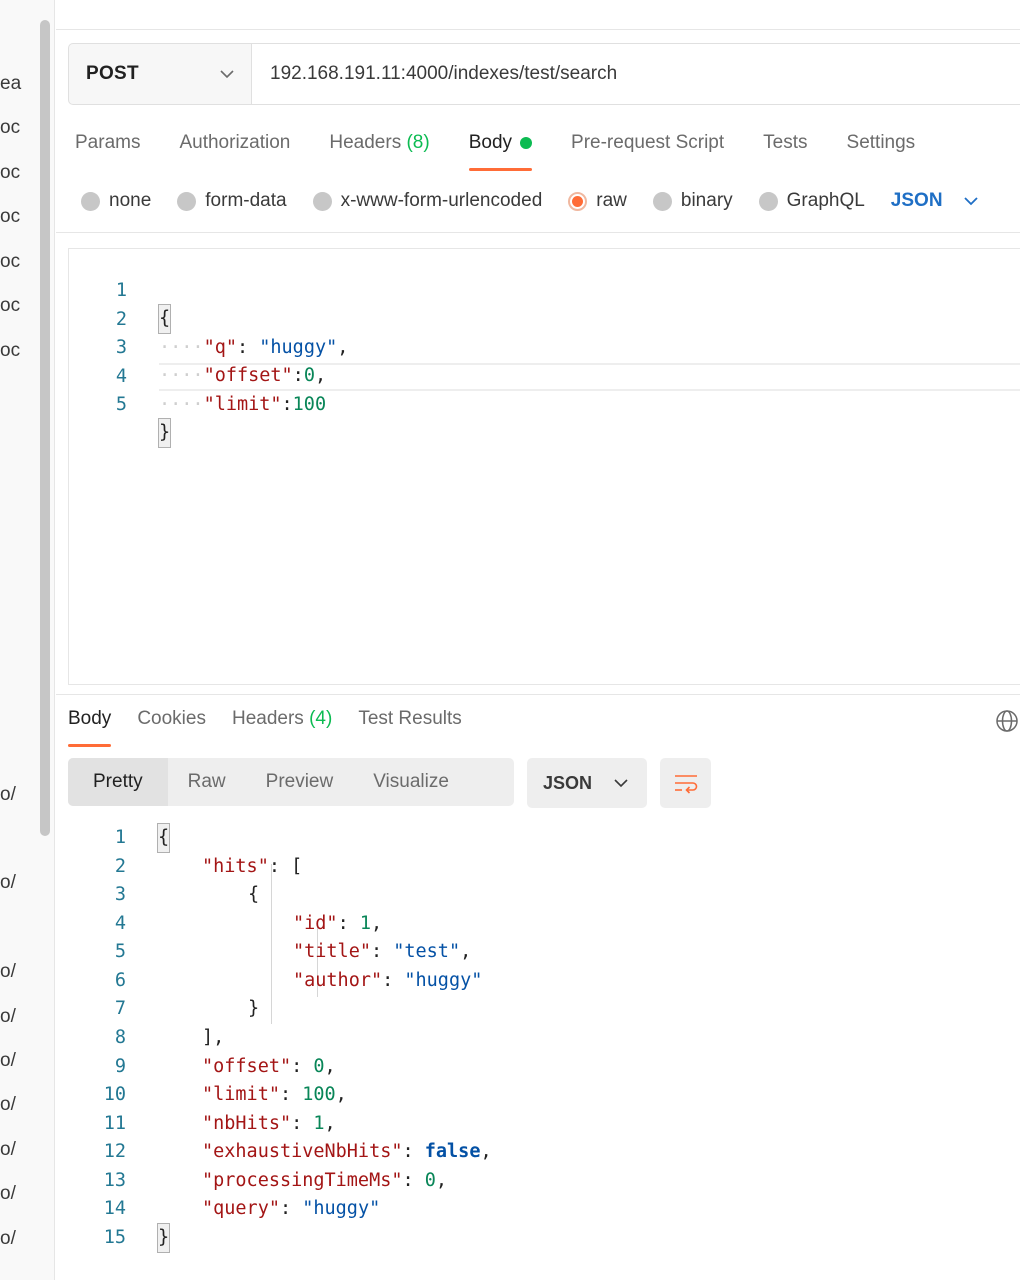 This screenshot has height=1280, width=1020. I want to click on tab-test-results: Test Results, so click(409, 726).